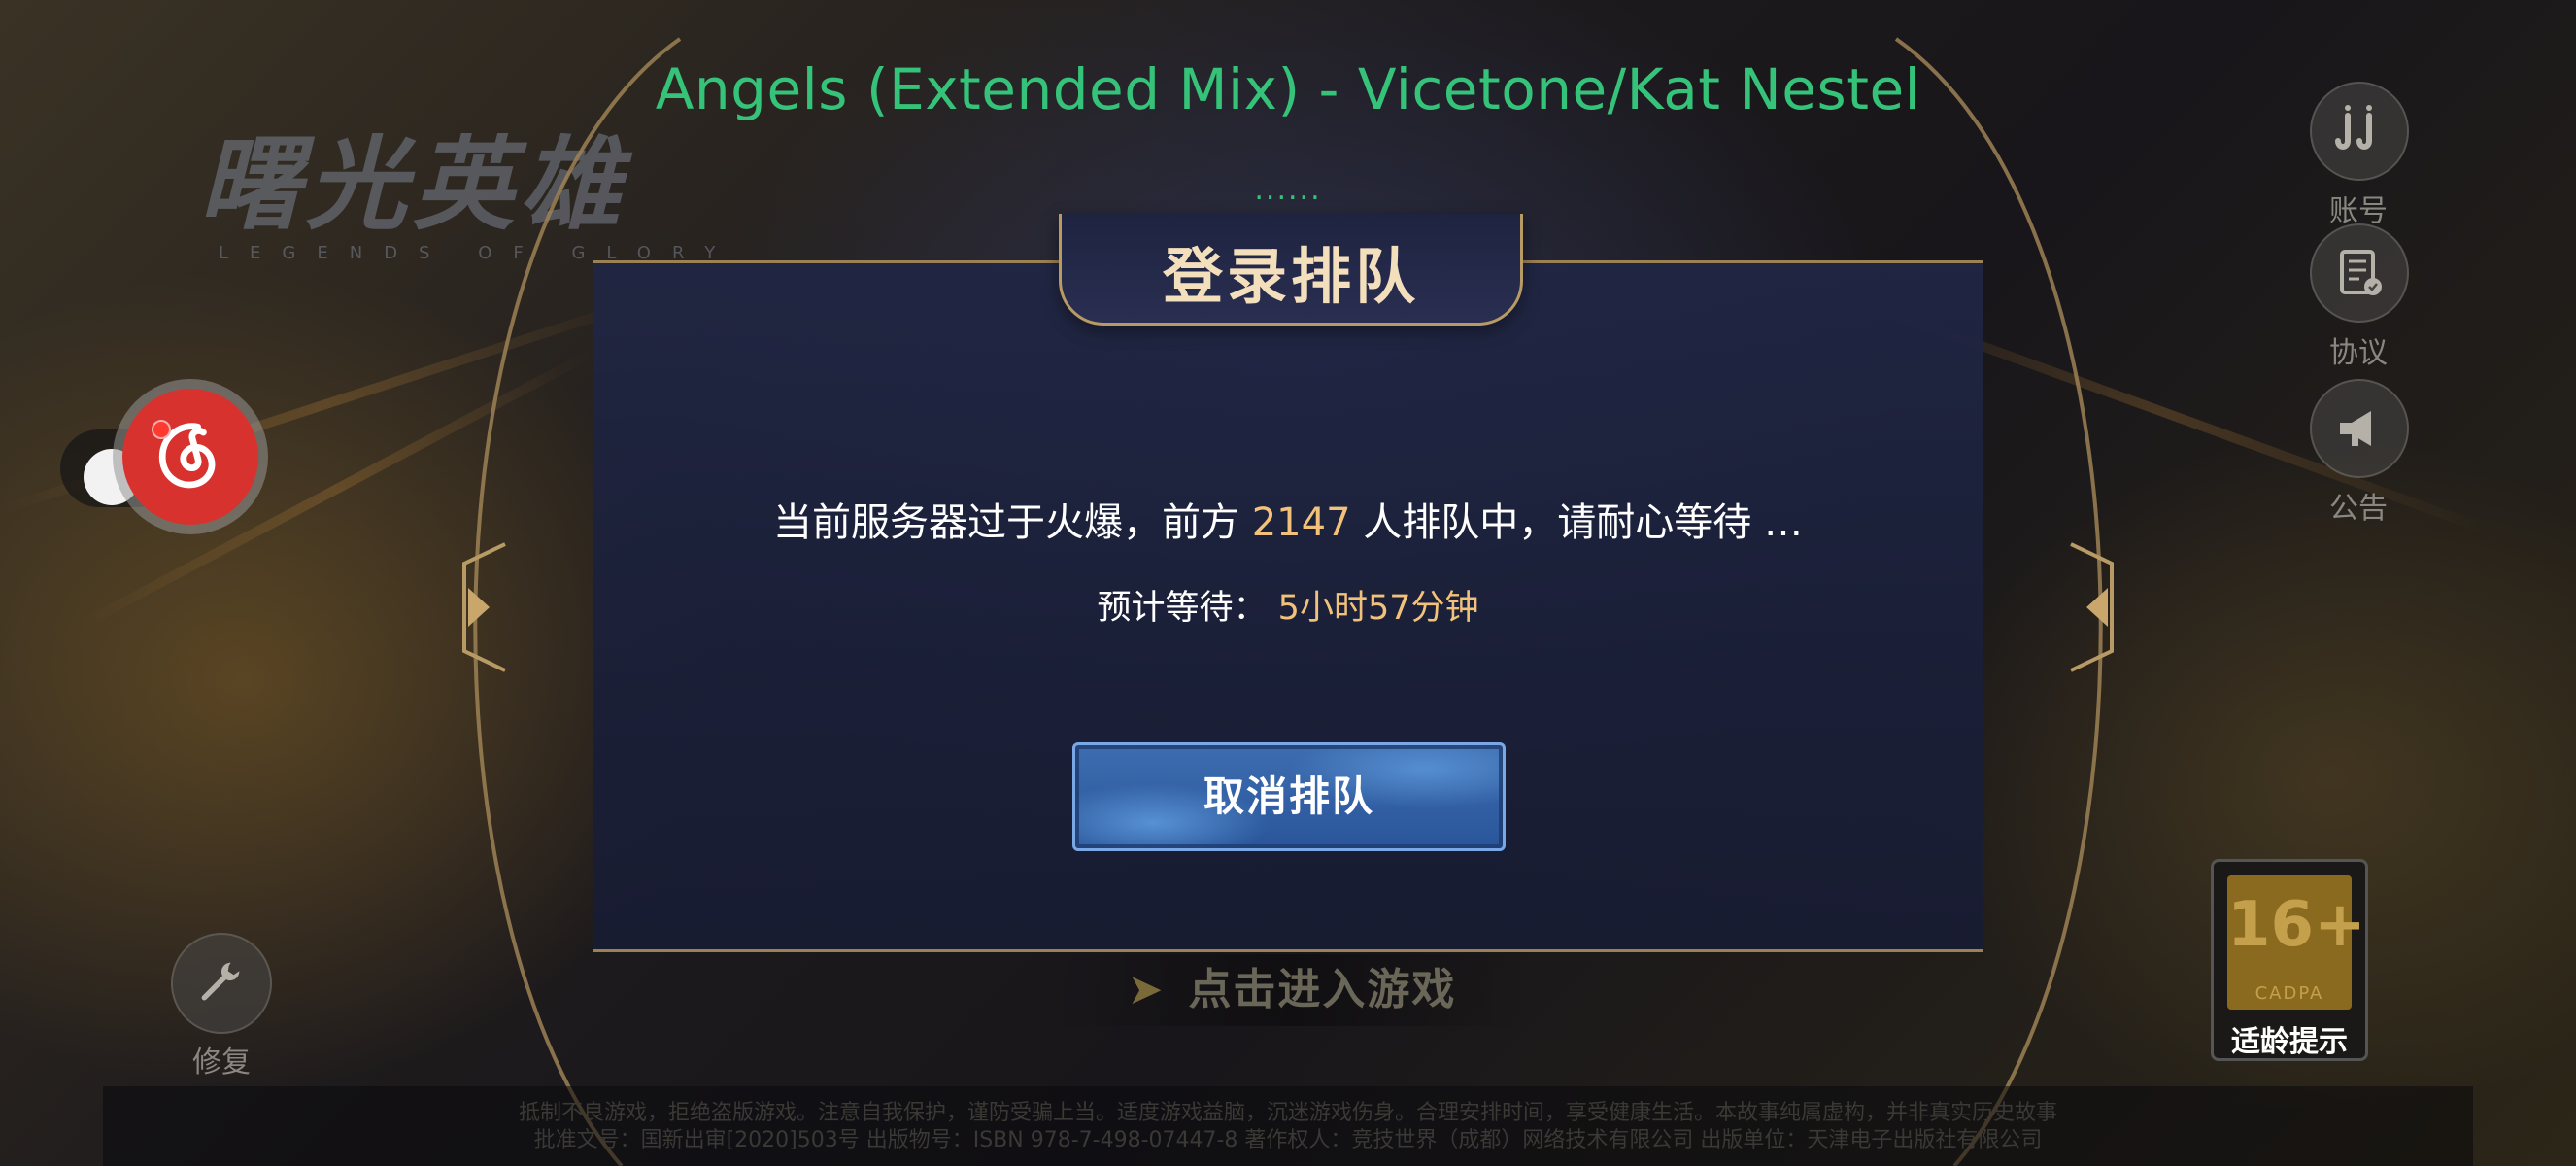 This screenshot has width=2576, height=1166. I want to click on queue-count: 2147, so click(1301, 522).